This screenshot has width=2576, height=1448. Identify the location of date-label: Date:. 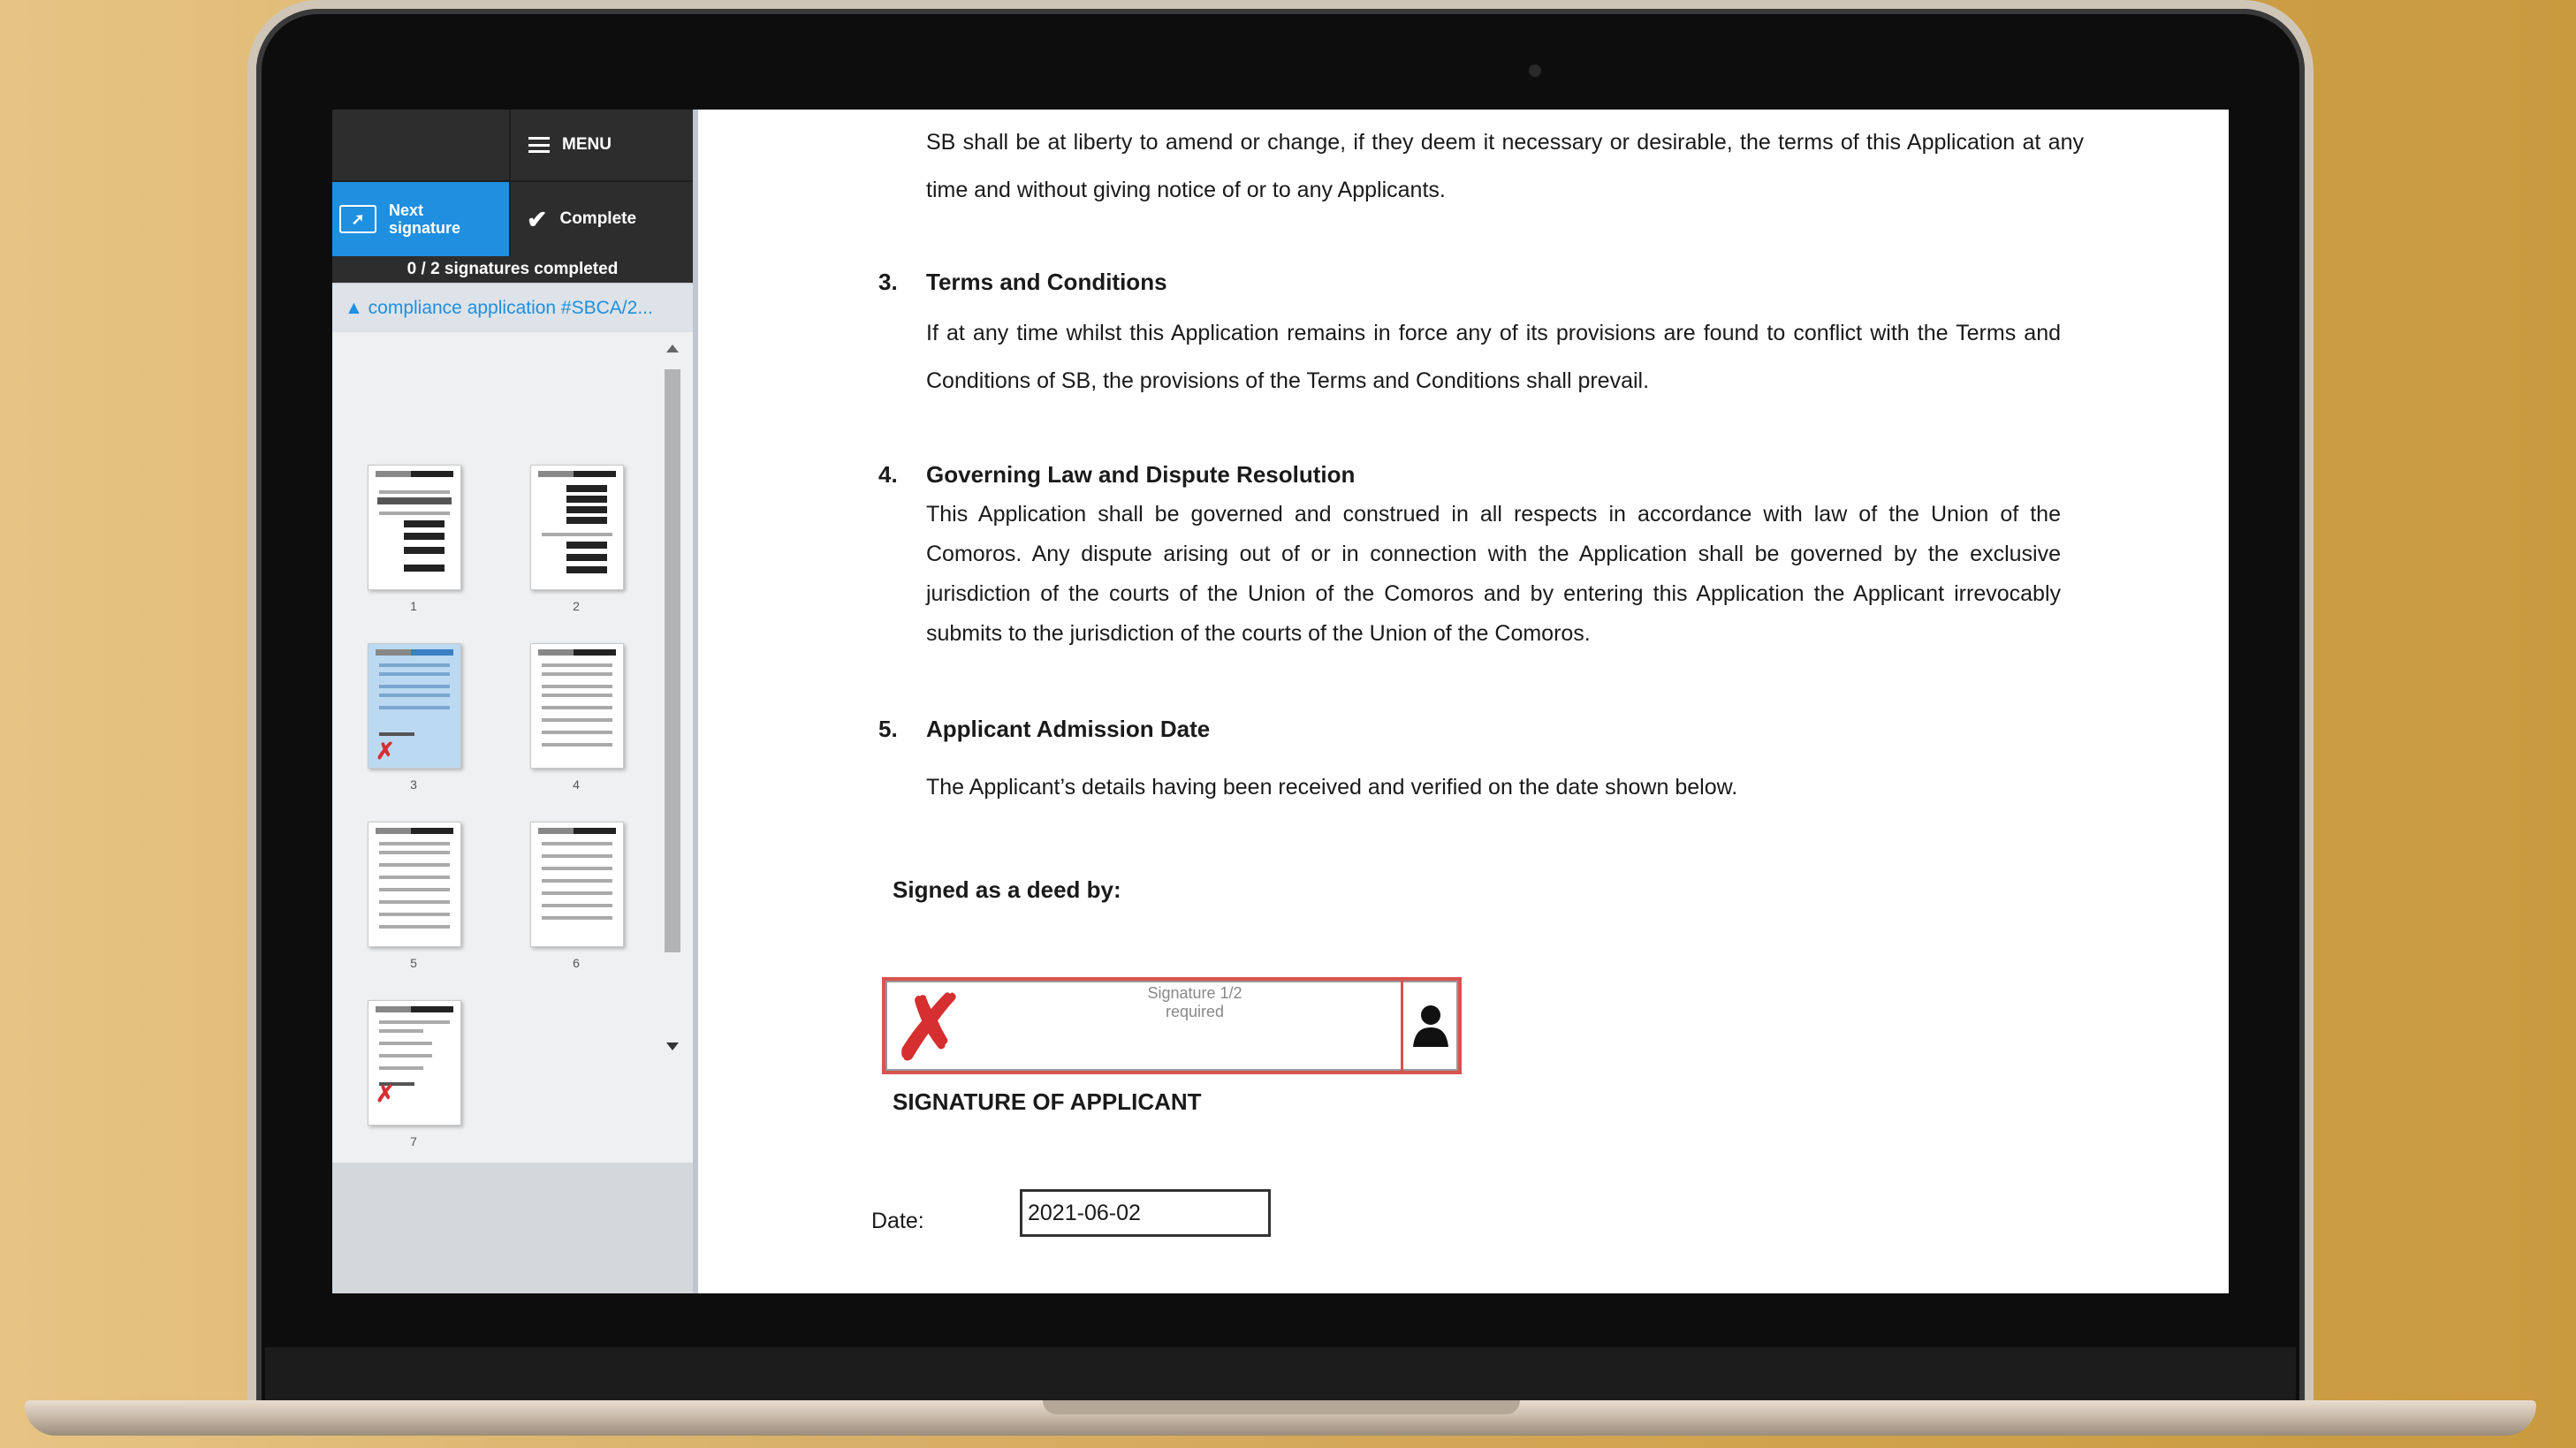
(897, 1221).